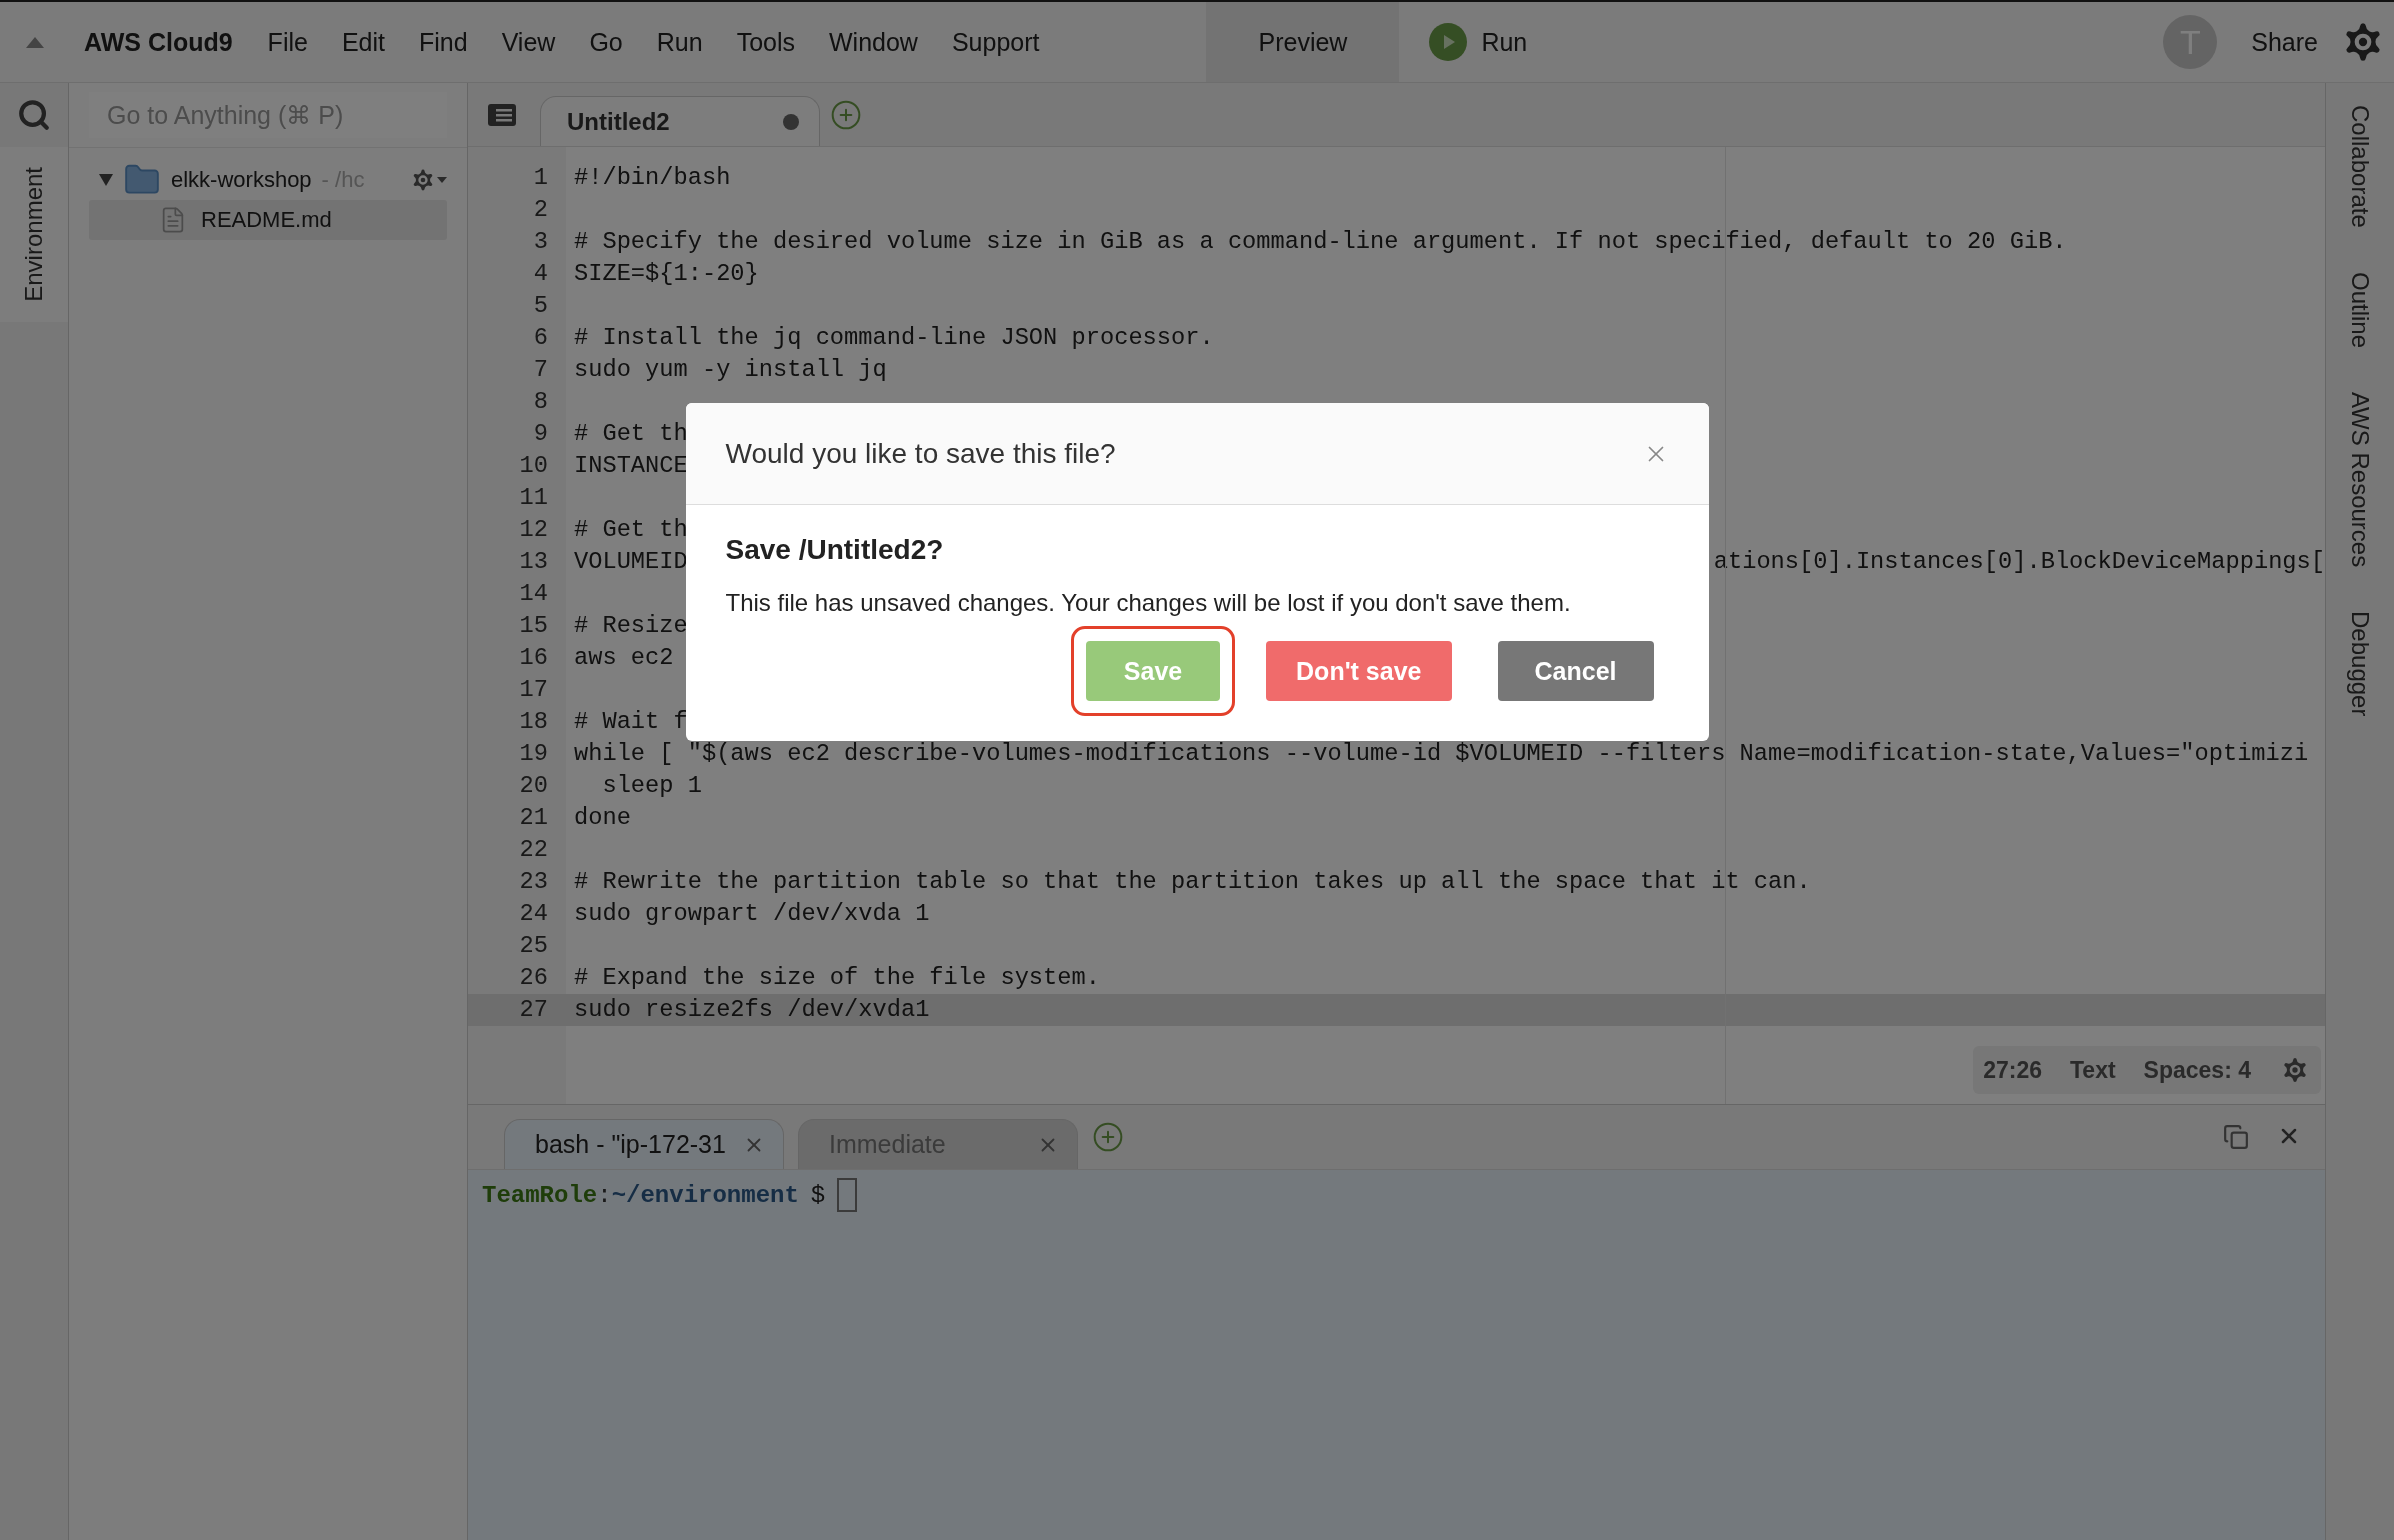 Image resolution: width=2394 pixels, height=1540 pixels. What do you see at coordinates (2284, 42) in the screenshot?
I see `share-button: Share` at bounding box center [2284, 42].